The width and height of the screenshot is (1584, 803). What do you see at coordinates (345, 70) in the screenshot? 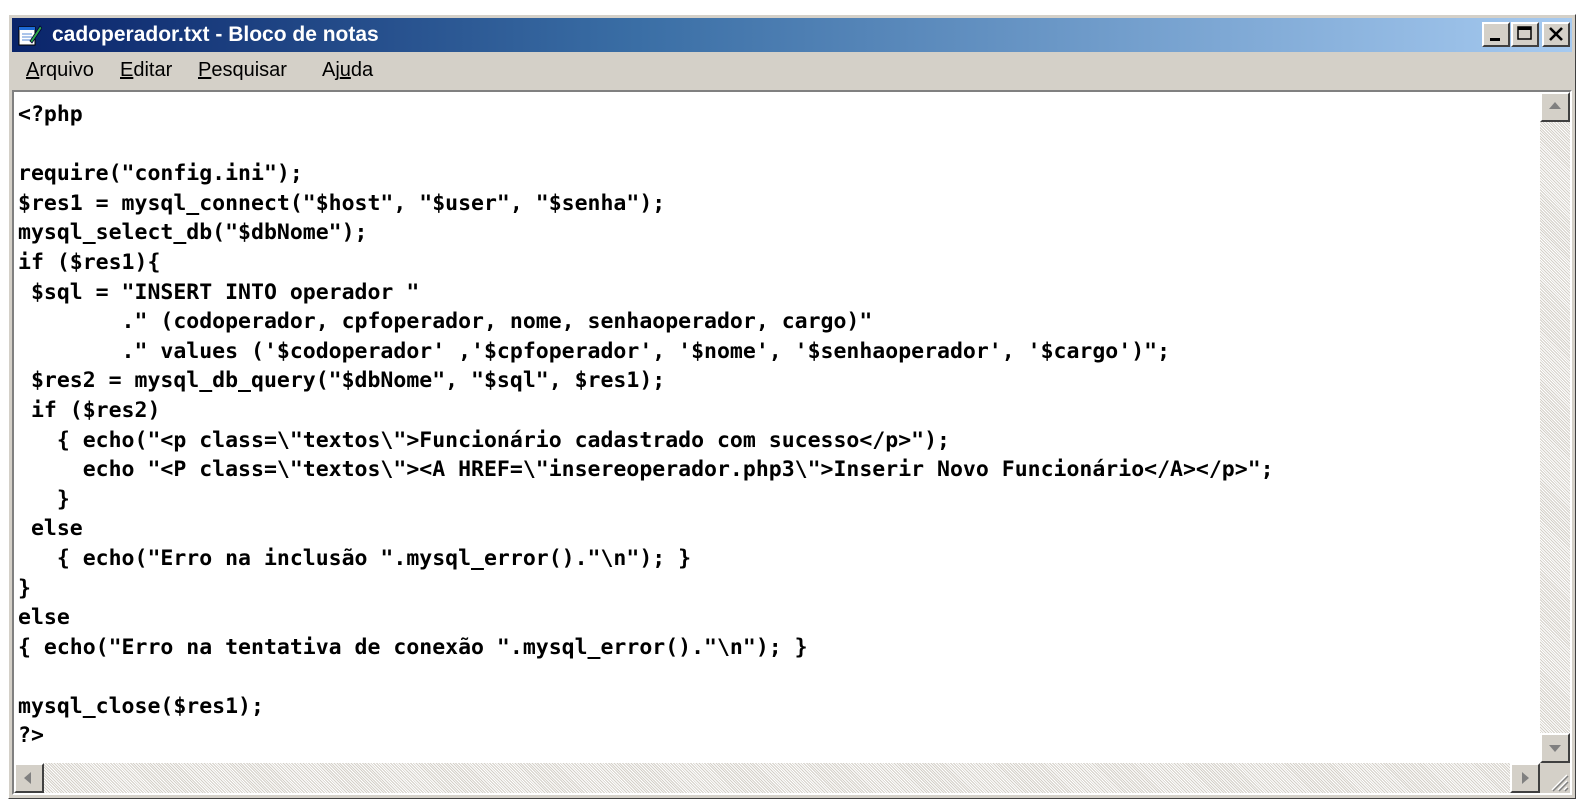
I see `menu-ajuda-mnemonic: u` at bounding box center [345, 70].